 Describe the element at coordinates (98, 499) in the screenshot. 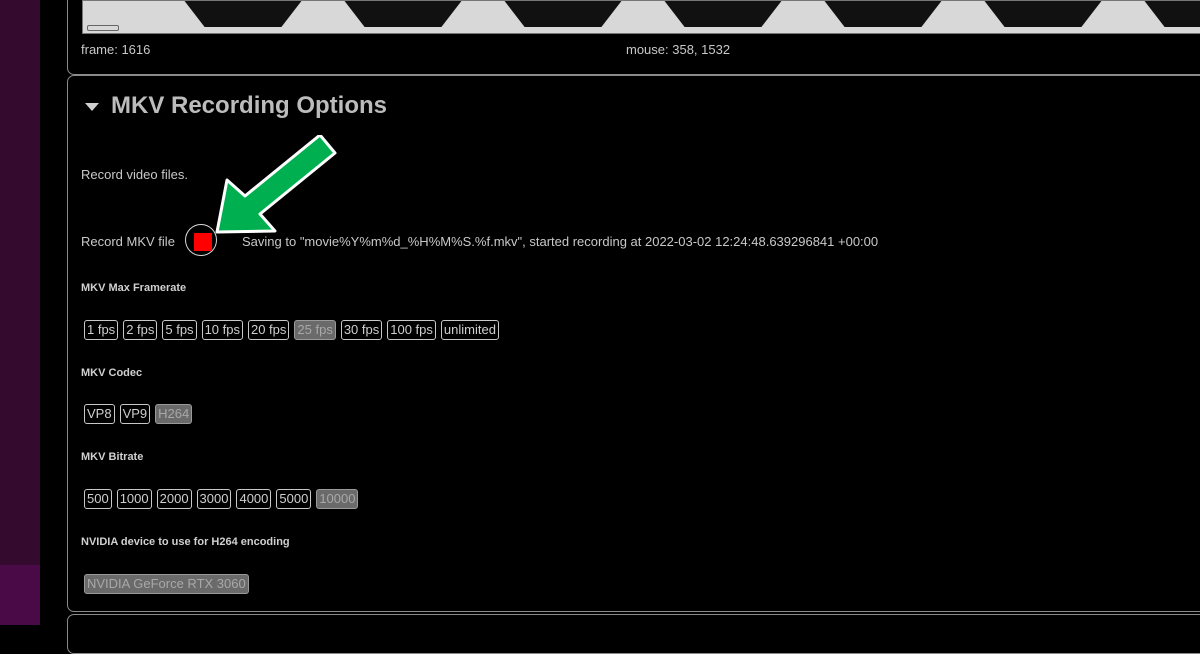

I see `bitrate-option-button: 500` at that location.